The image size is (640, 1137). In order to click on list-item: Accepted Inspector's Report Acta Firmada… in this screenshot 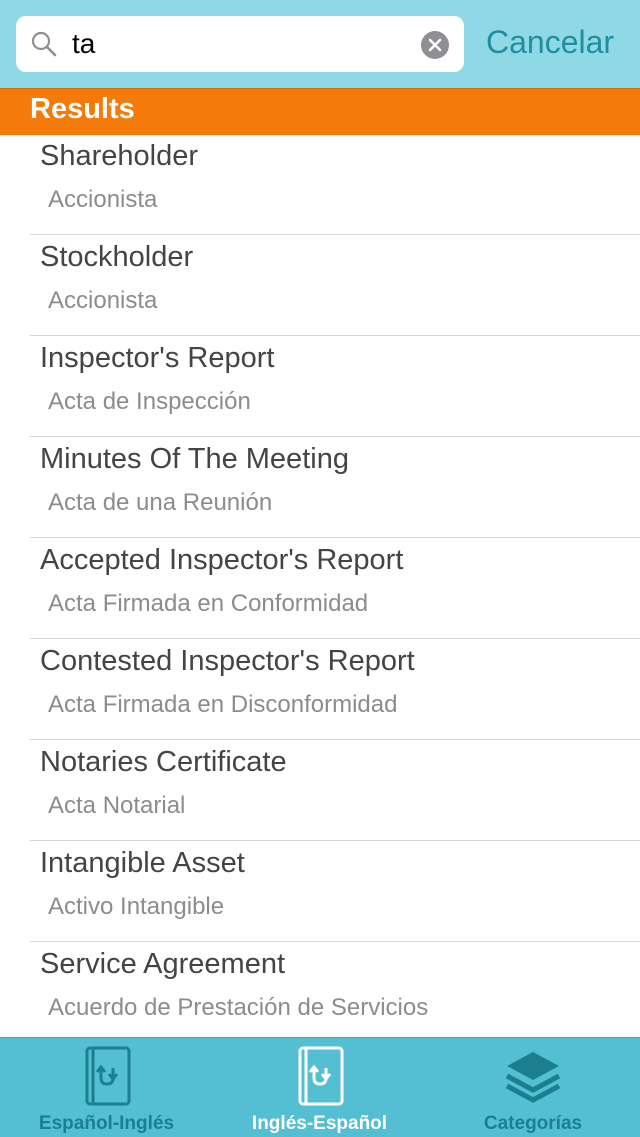, I will do `click(335, 588)`.